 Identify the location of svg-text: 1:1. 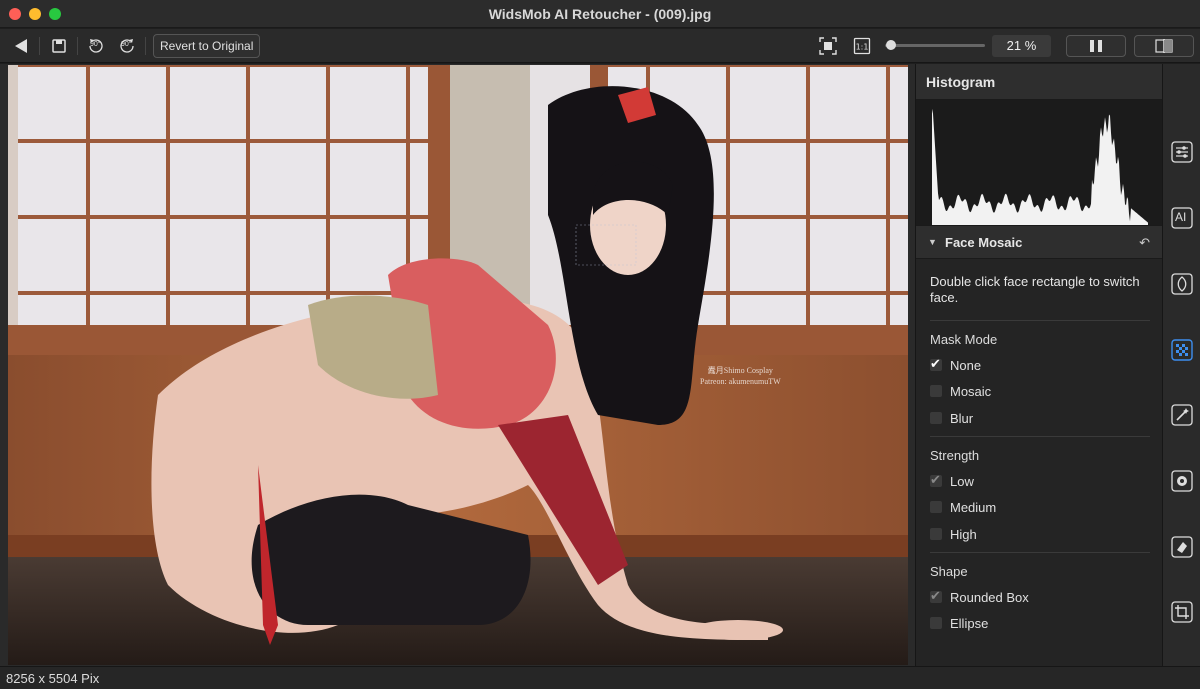
(862, 47).